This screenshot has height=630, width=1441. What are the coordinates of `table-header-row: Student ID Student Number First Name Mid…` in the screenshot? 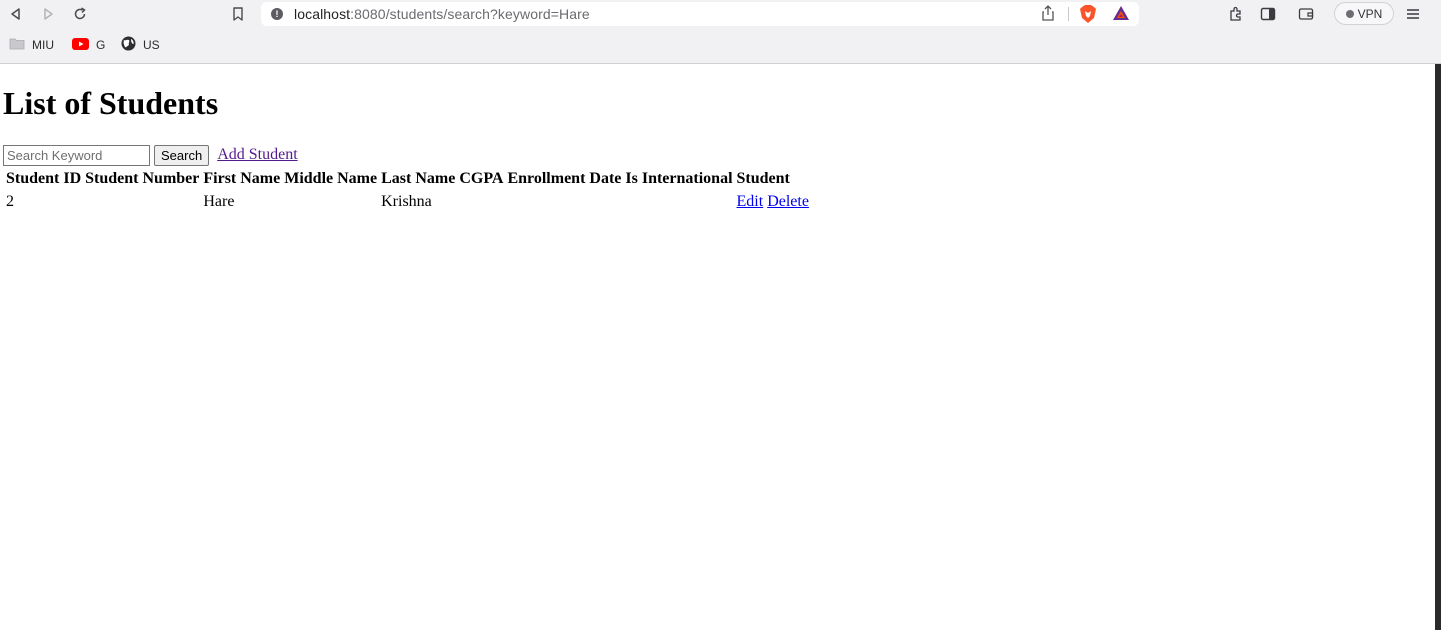 It's located at (407, 179).